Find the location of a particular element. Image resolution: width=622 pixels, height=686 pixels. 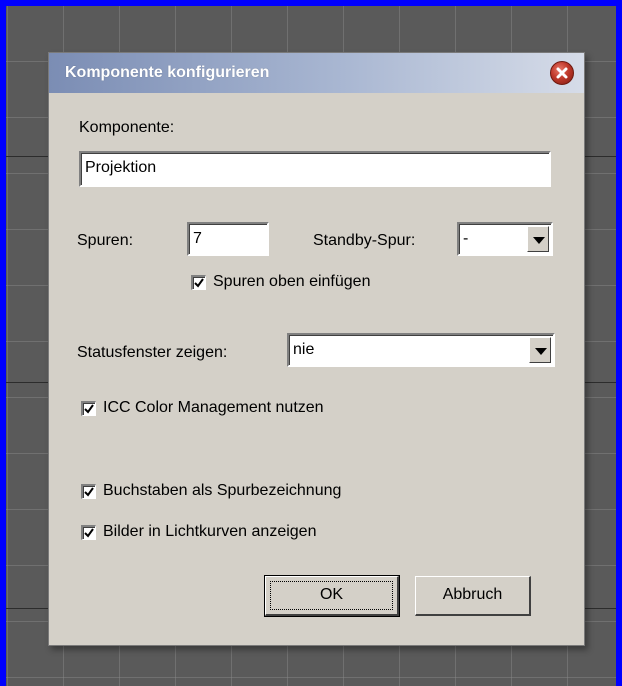

close-icon is located at coordinates (562, 73).